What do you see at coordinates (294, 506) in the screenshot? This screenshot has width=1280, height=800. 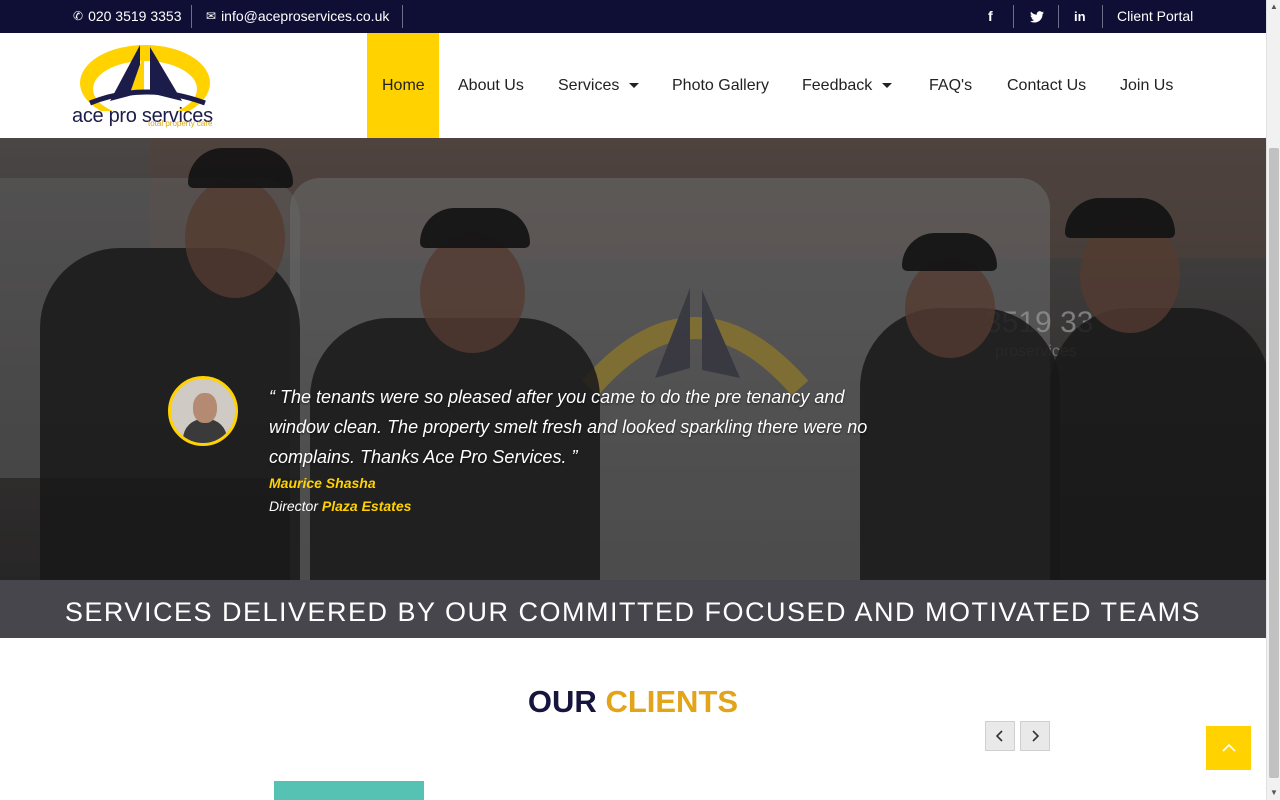 I see `testimonial-role-title: Director` at bounding box center [294, 506].